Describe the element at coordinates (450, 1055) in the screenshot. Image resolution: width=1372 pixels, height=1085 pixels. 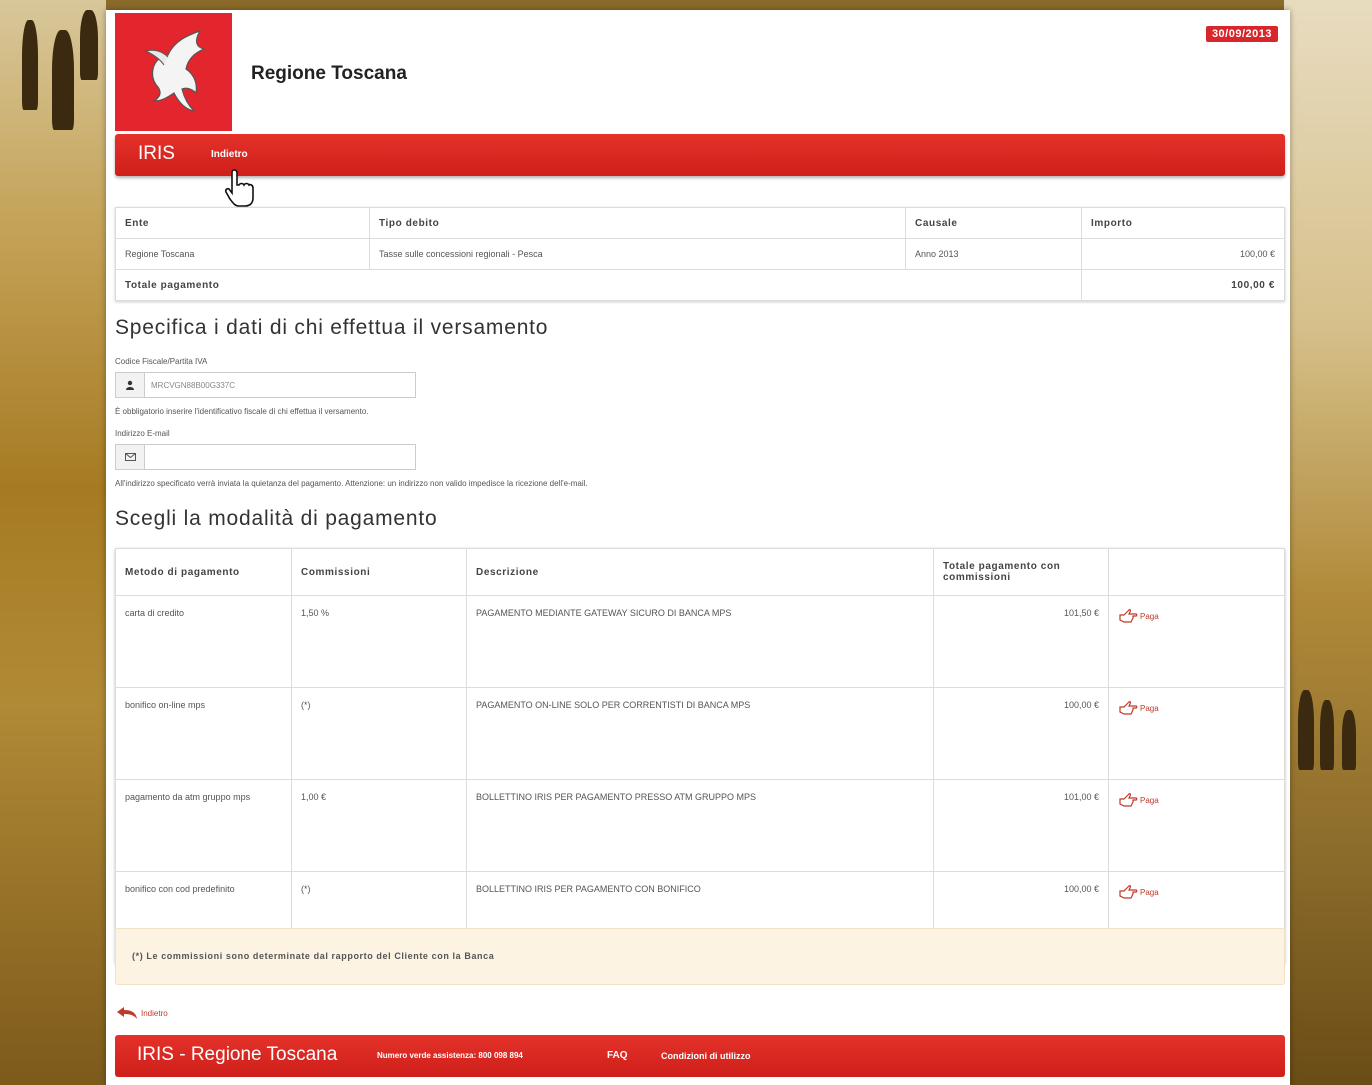
I see `footer-phone: Numero verde assistenza: 800 098 894` at that location.